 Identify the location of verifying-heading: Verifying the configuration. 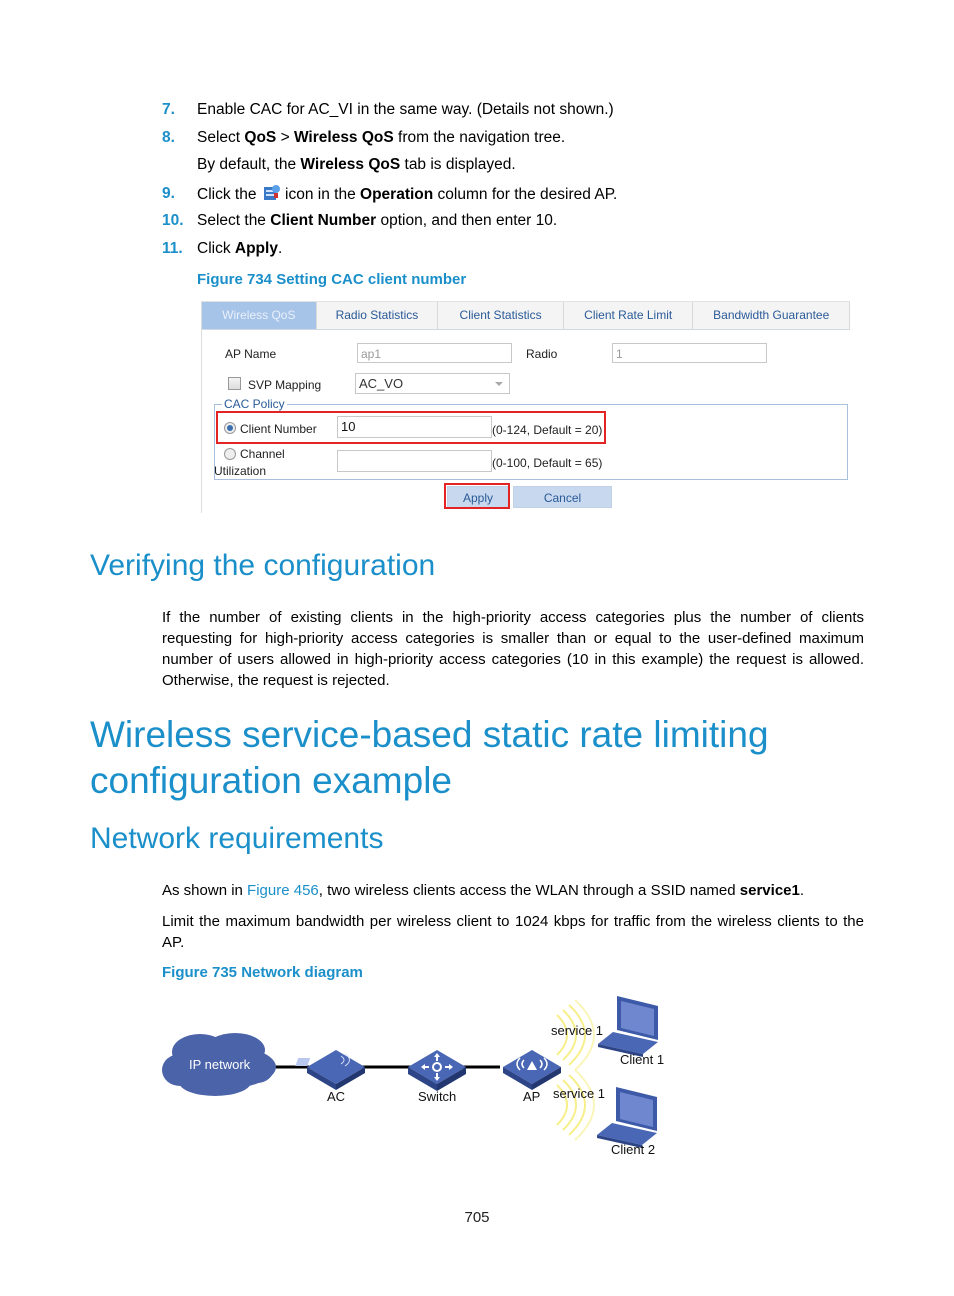
(263, 565).